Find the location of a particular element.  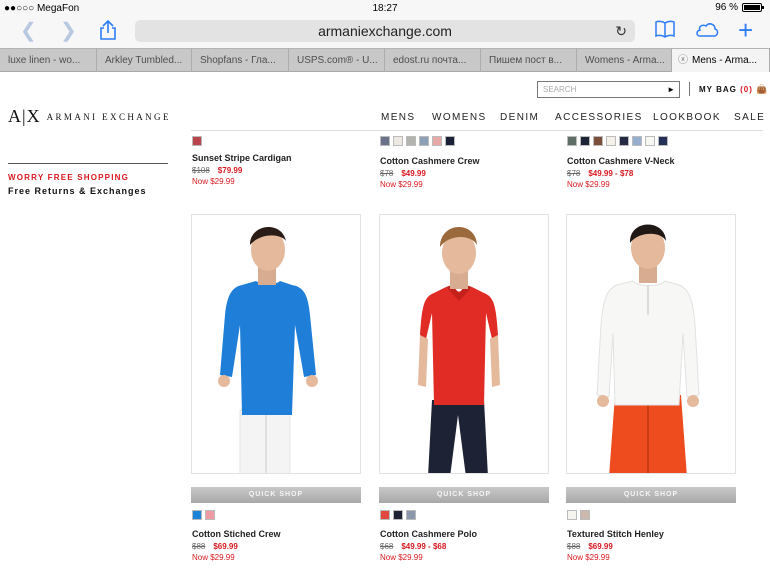

my-bag-link: MY BAG (0) 👜 is located at coordinates (733, 89).